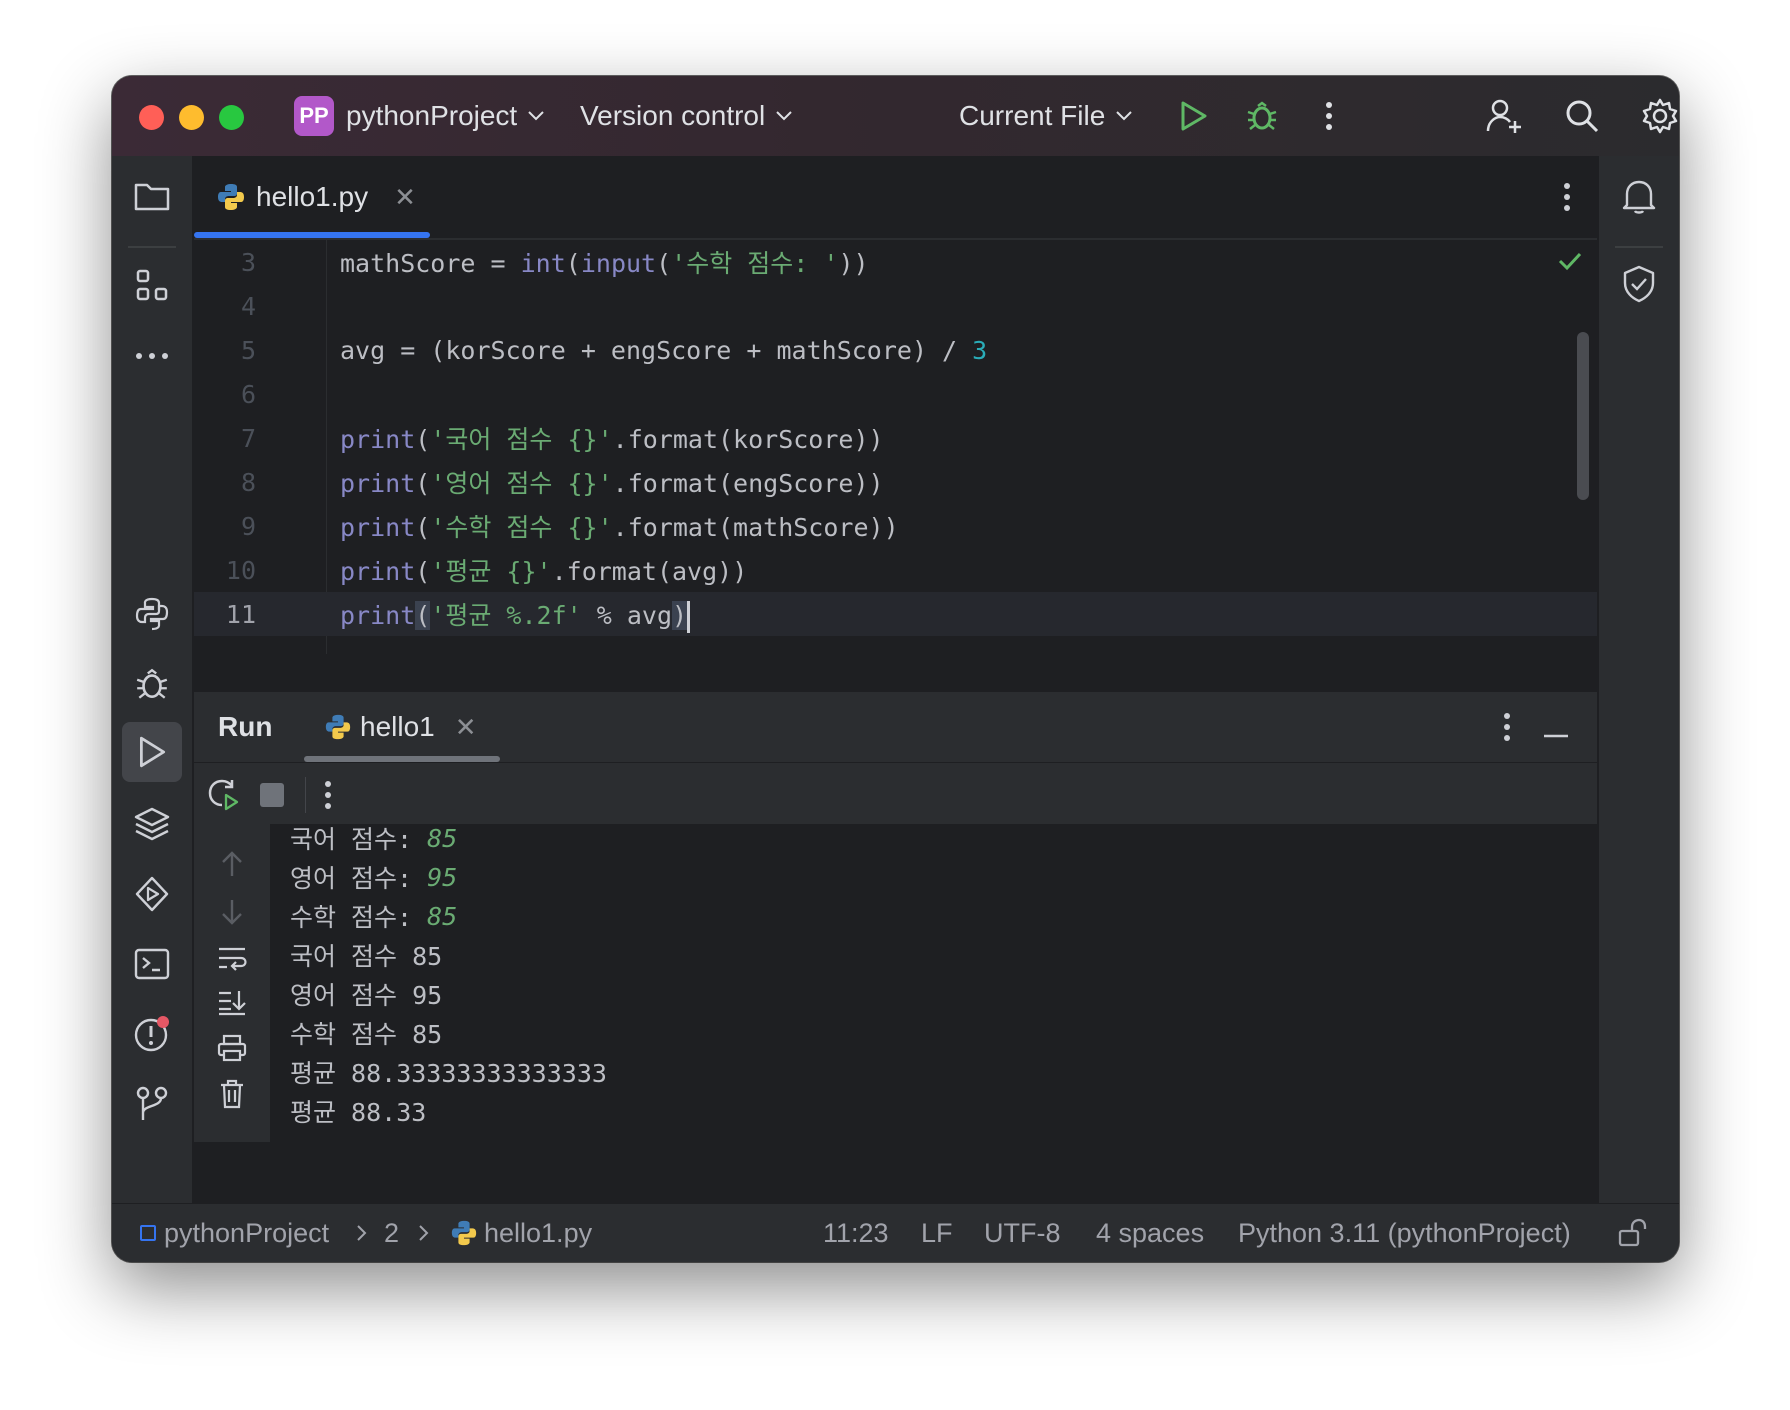 This screenshot has height=1410, width=1790. What do you see at coordinates (312, 196) in the screenshot?
I see `editor-tab-label: hello1.py` at bounding box center [312, 196].